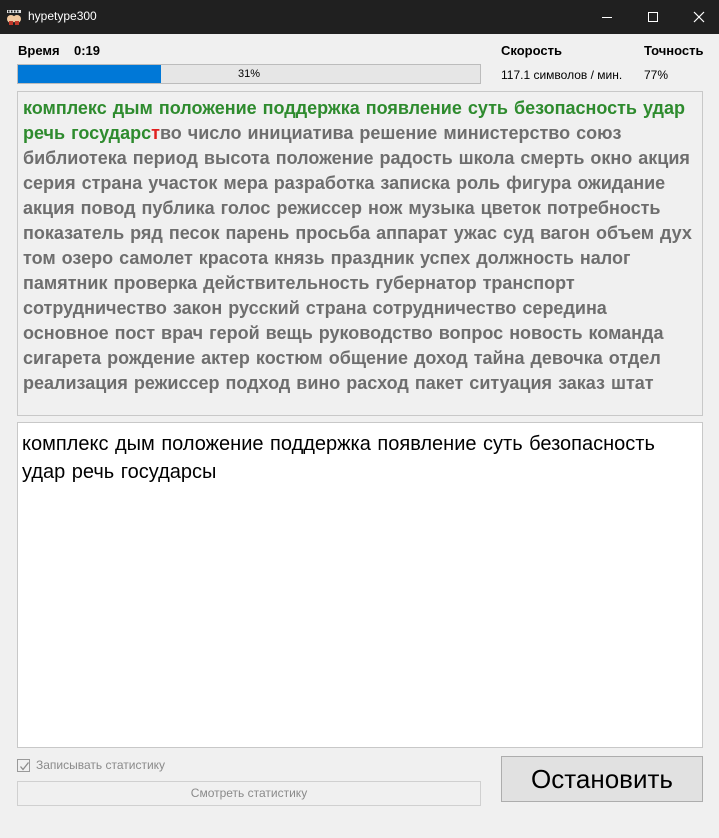  Describe the element at coordinates (359, 17) in the screenshot. I see `title-bar: hypetype300` at that location.